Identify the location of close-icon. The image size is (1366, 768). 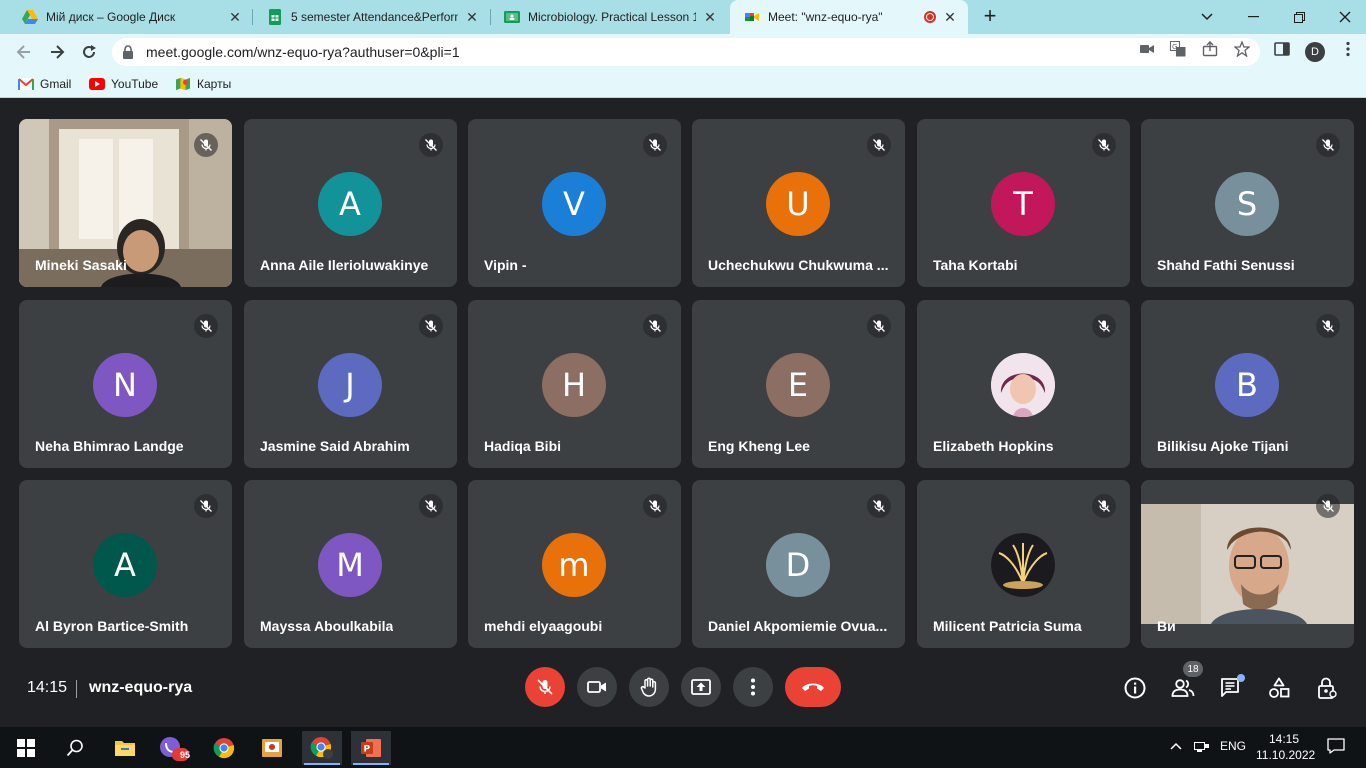
(1345, 17).